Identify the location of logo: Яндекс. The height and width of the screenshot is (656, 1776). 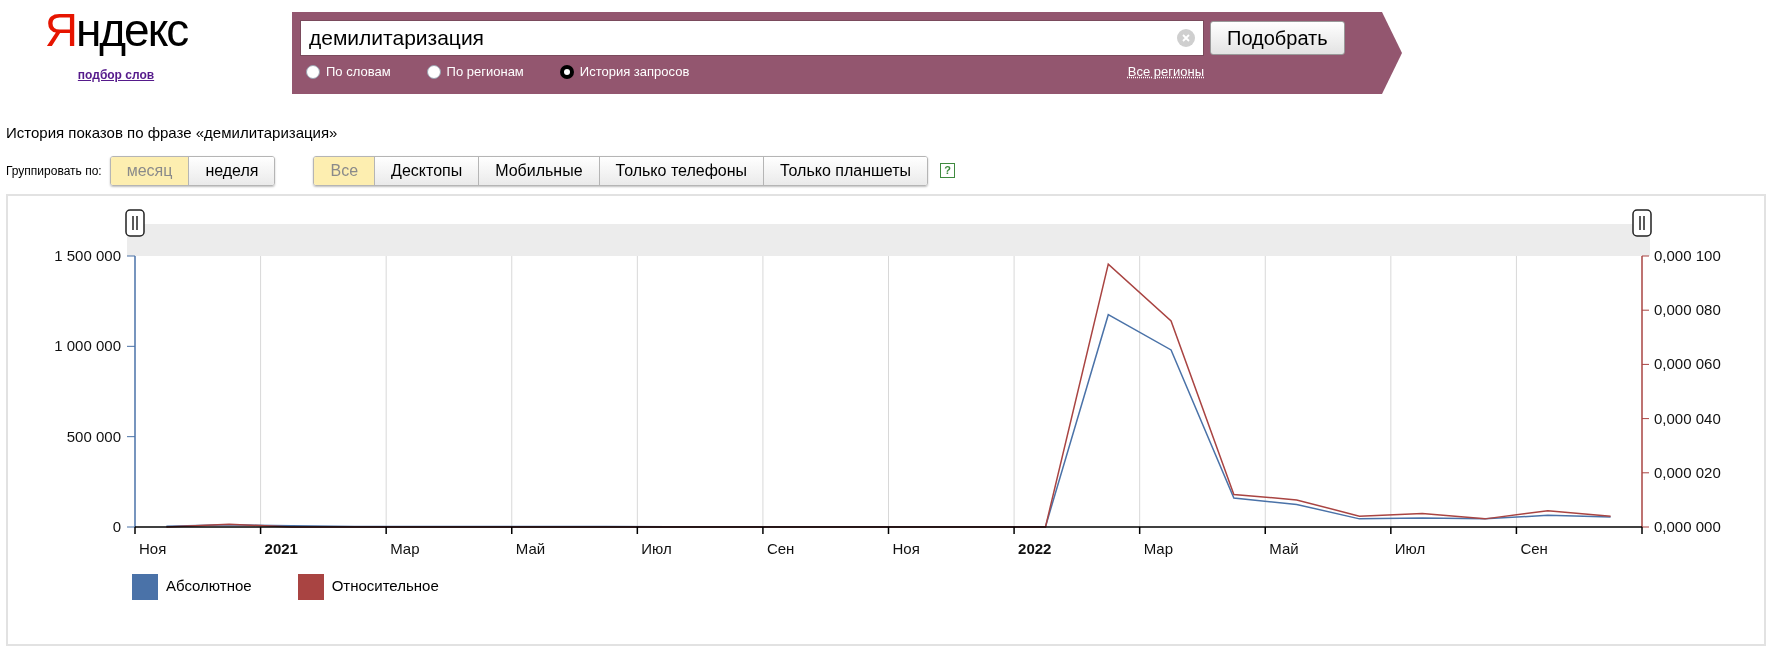
(116, 30).